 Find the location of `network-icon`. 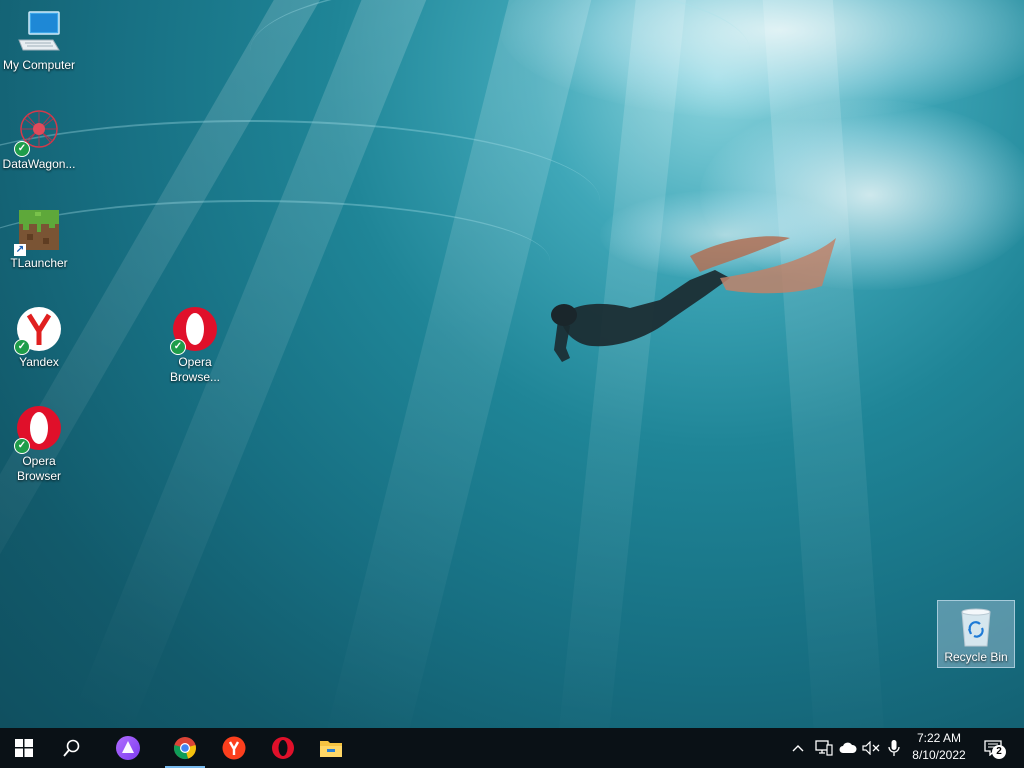

network-icon is located at coordinates (824, 748).